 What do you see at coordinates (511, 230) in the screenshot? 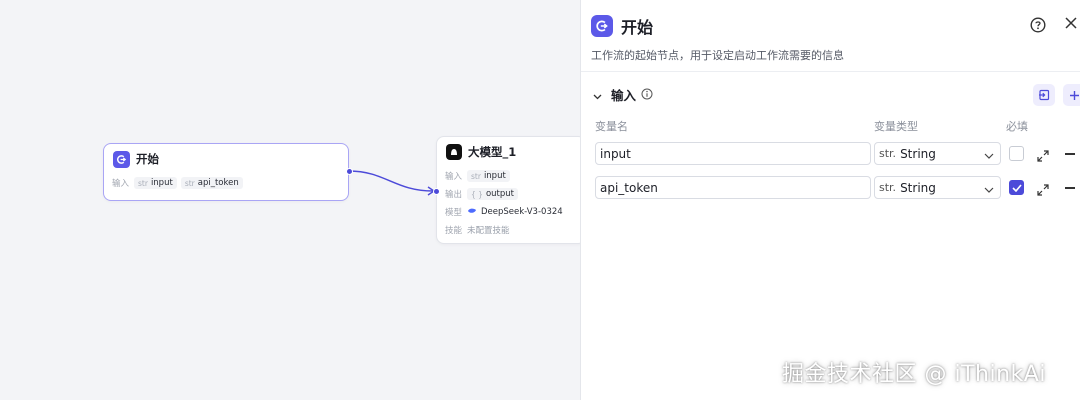
I see `llm-skill-row: 技能 未配置技能` at bounding box center [511, 230].